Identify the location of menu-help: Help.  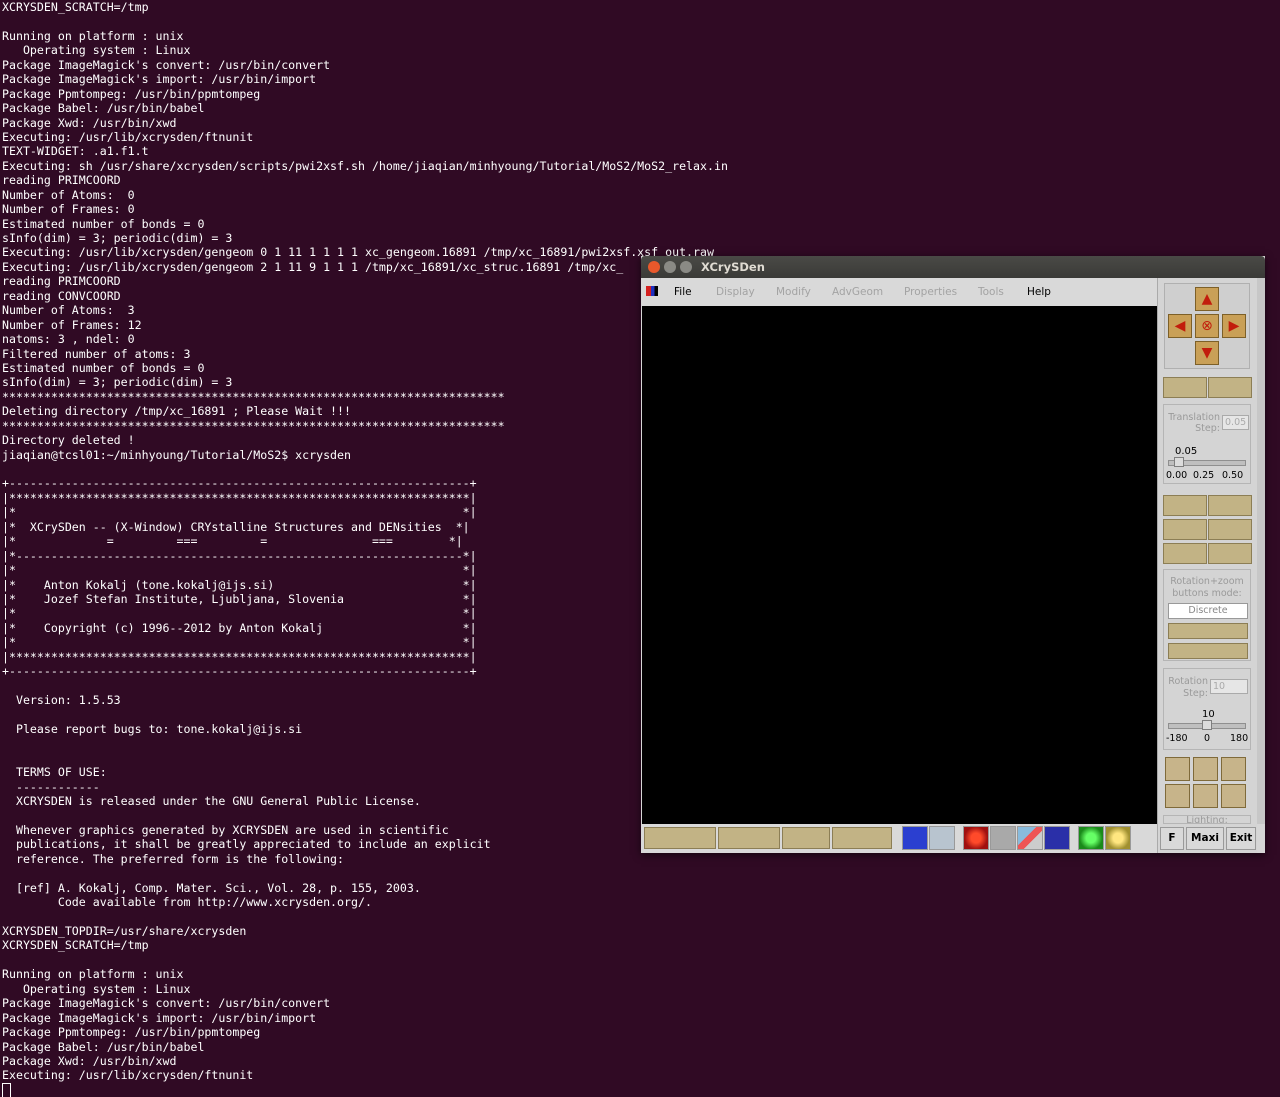
(1039, 292).